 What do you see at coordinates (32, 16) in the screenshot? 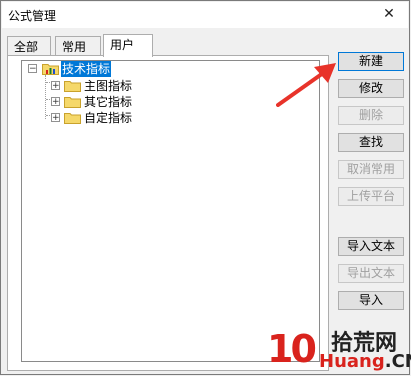
I see `window-title: 公式管理` at bounding box center [32, 16].